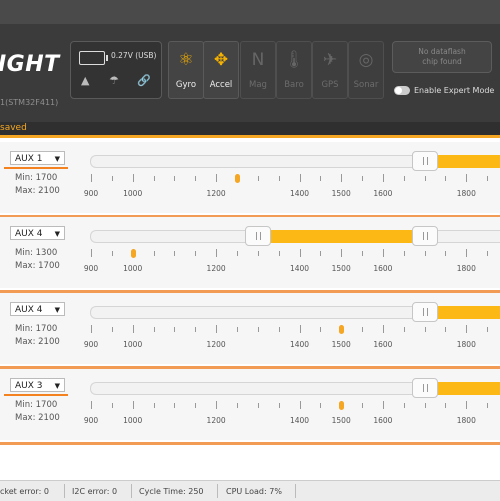 This screenshot has height=501, width=500. Describe the element at coordinates (29, 159) in the screenshot. I see `aux-channel-value: AUX 1` at that location.